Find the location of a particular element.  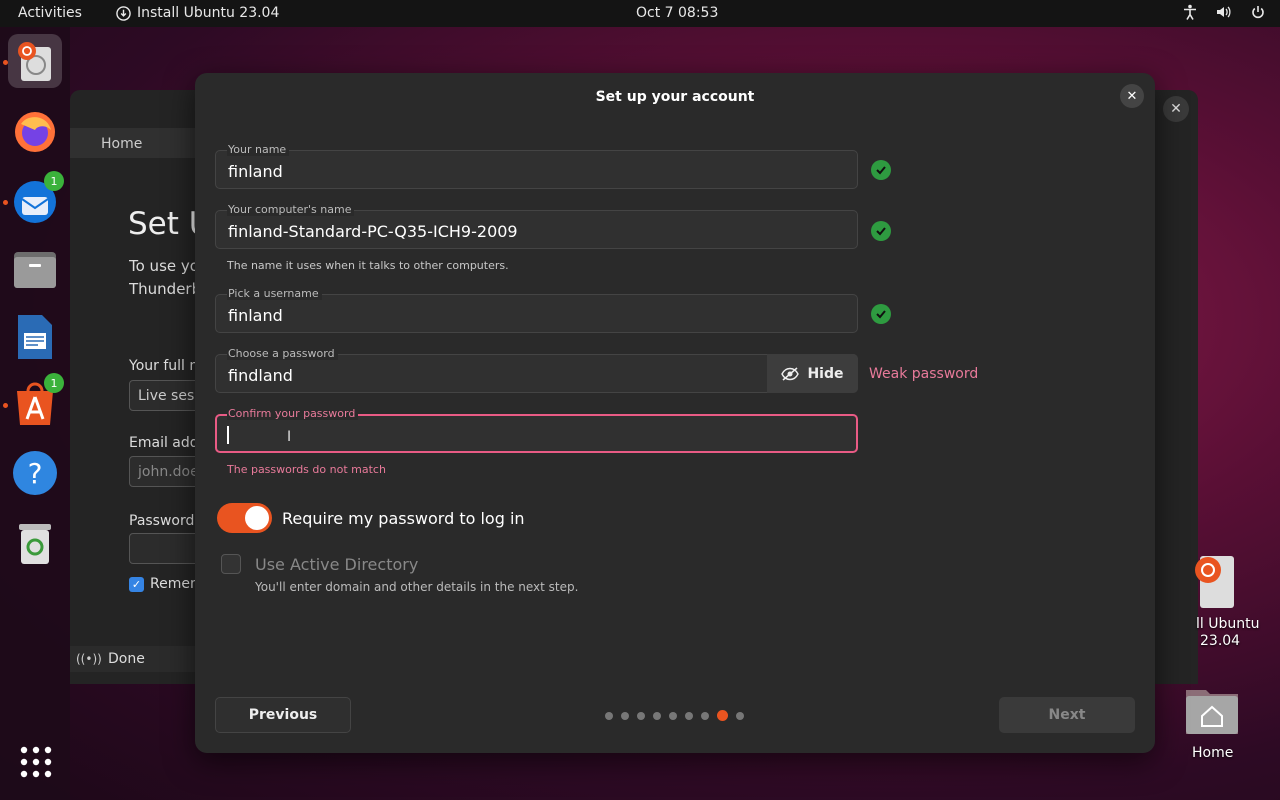

firefox-icon is located at coordinates (35, 132).